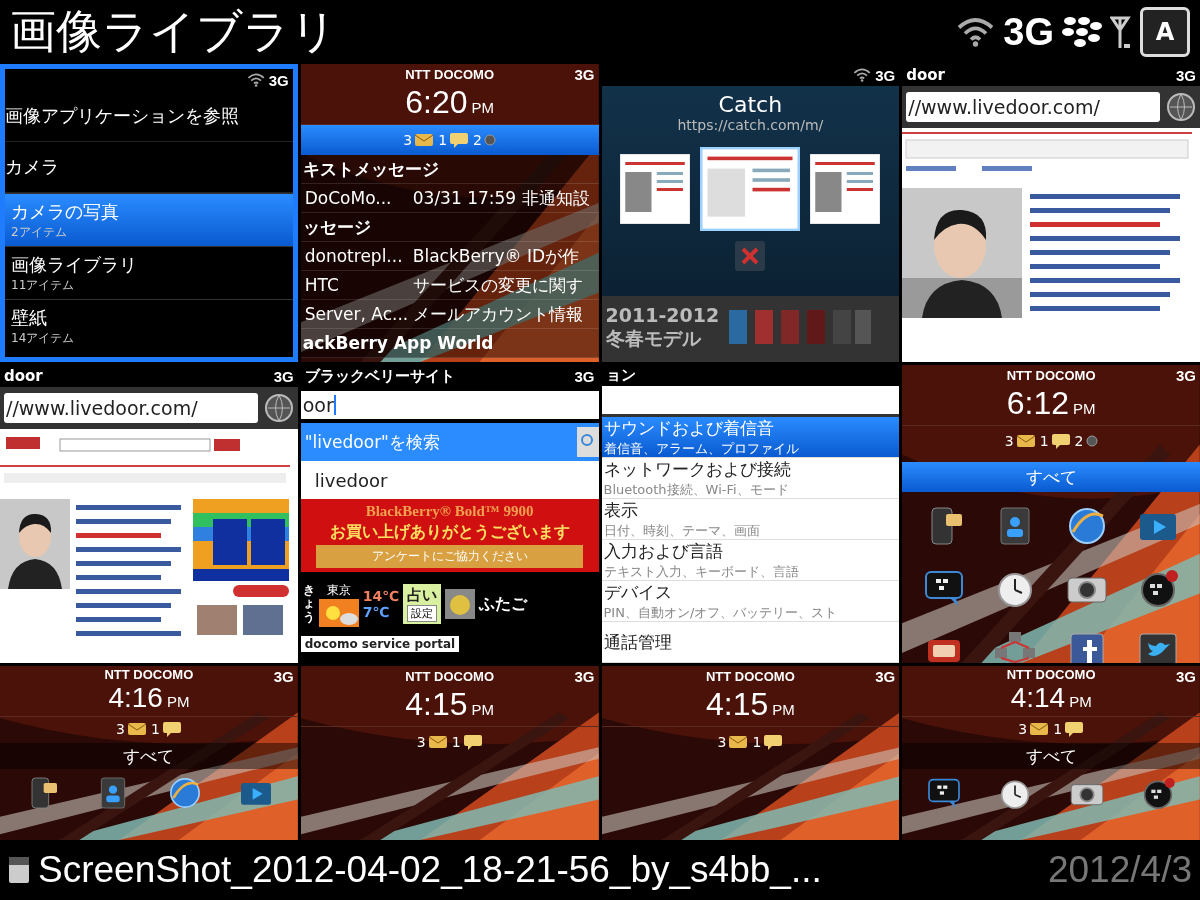  Describe the element at coordinates (436, 102) in the screenshot. I see `clock-time: 6:20` at that location.